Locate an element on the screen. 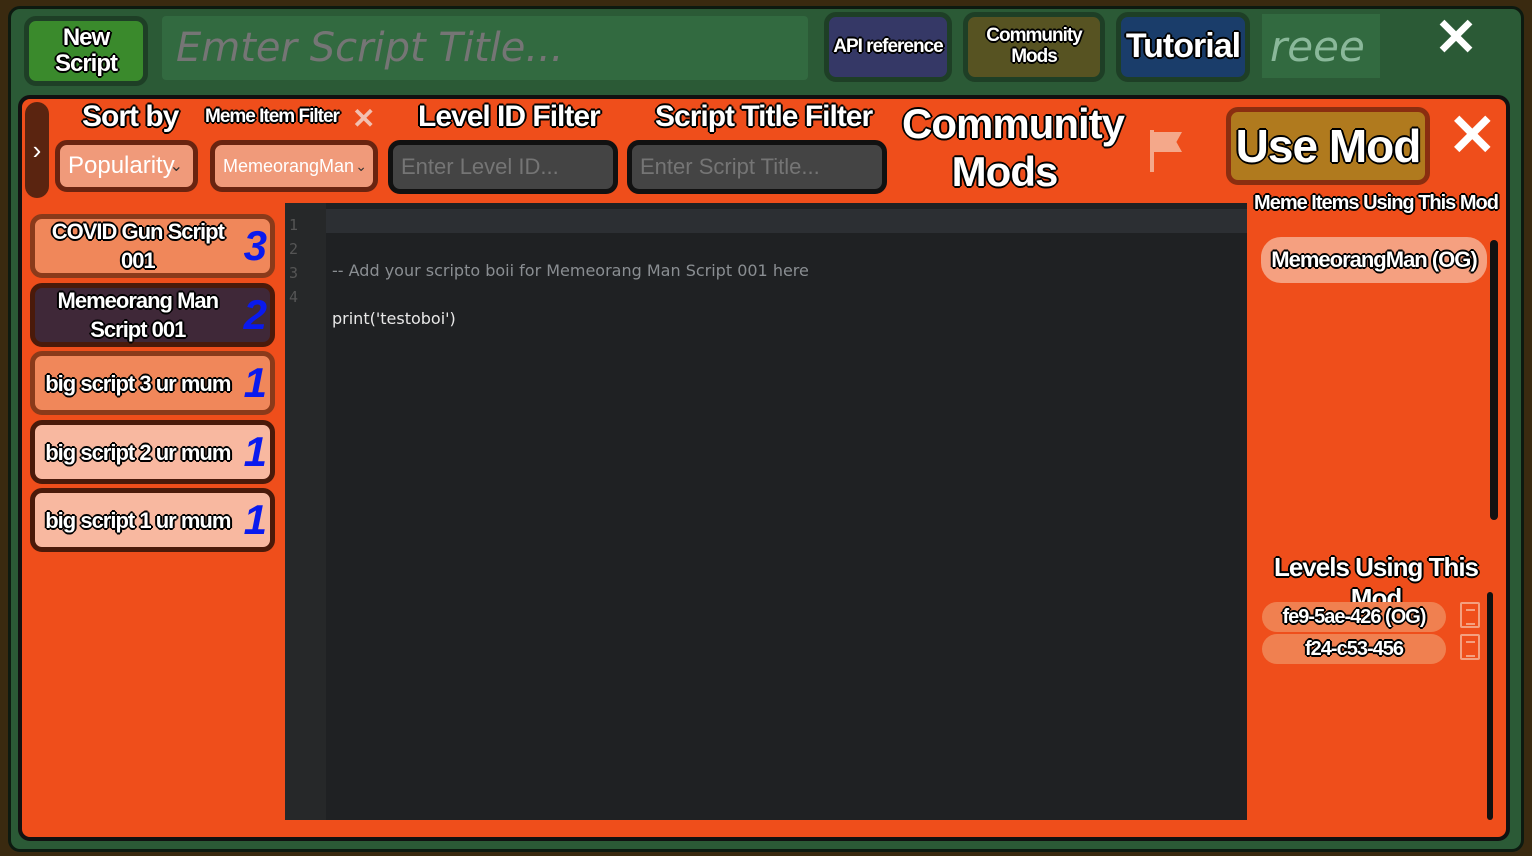  script-title: COVID Gun Script 001 is located at coordinates (138, 246).